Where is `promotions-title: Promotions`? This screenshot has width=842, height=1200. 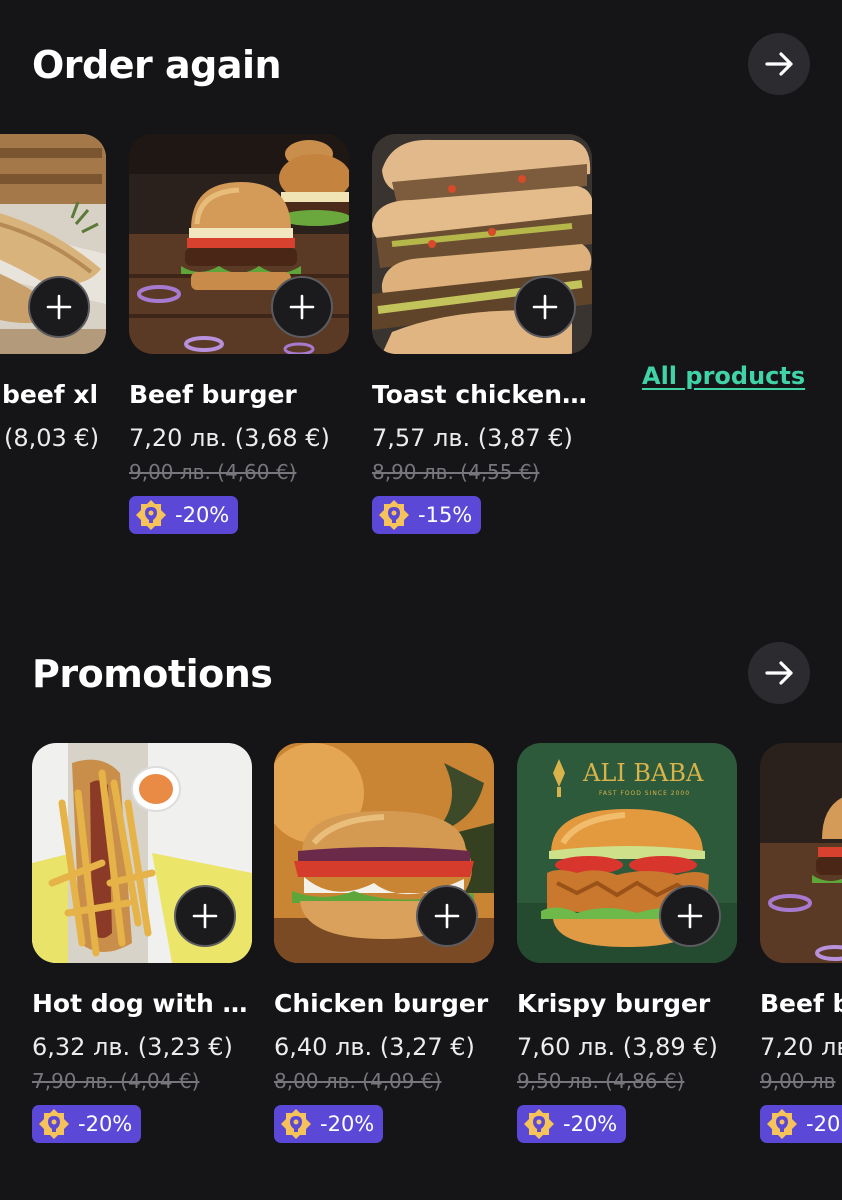 promotions-title: Promotions is located at coordinates (152, 674).